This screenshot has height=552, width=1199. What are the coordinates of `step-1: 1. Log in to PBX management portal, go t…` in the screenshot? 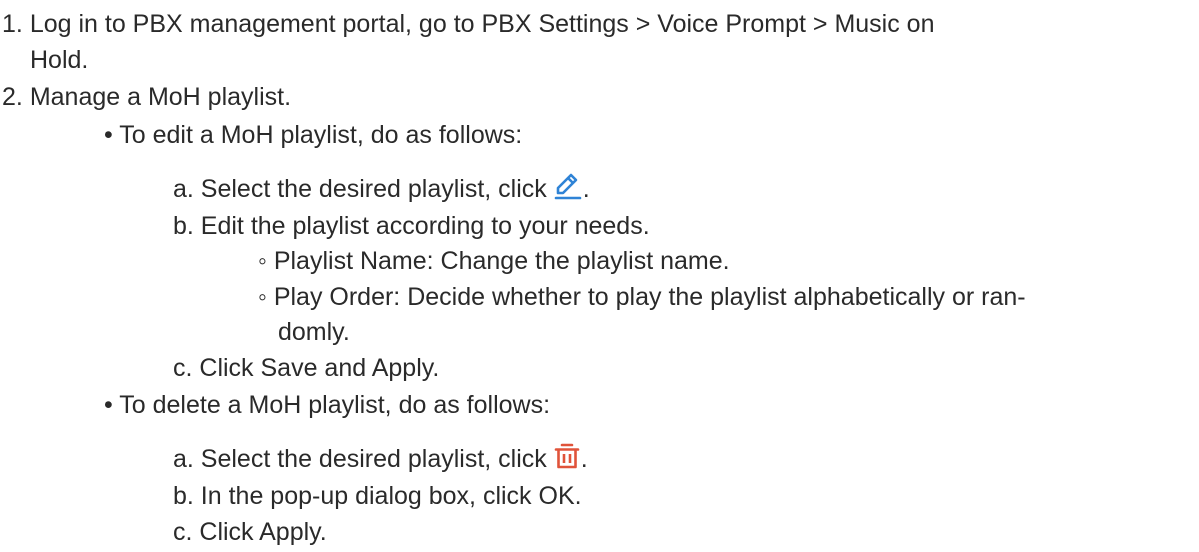 It's located at (468, 24).